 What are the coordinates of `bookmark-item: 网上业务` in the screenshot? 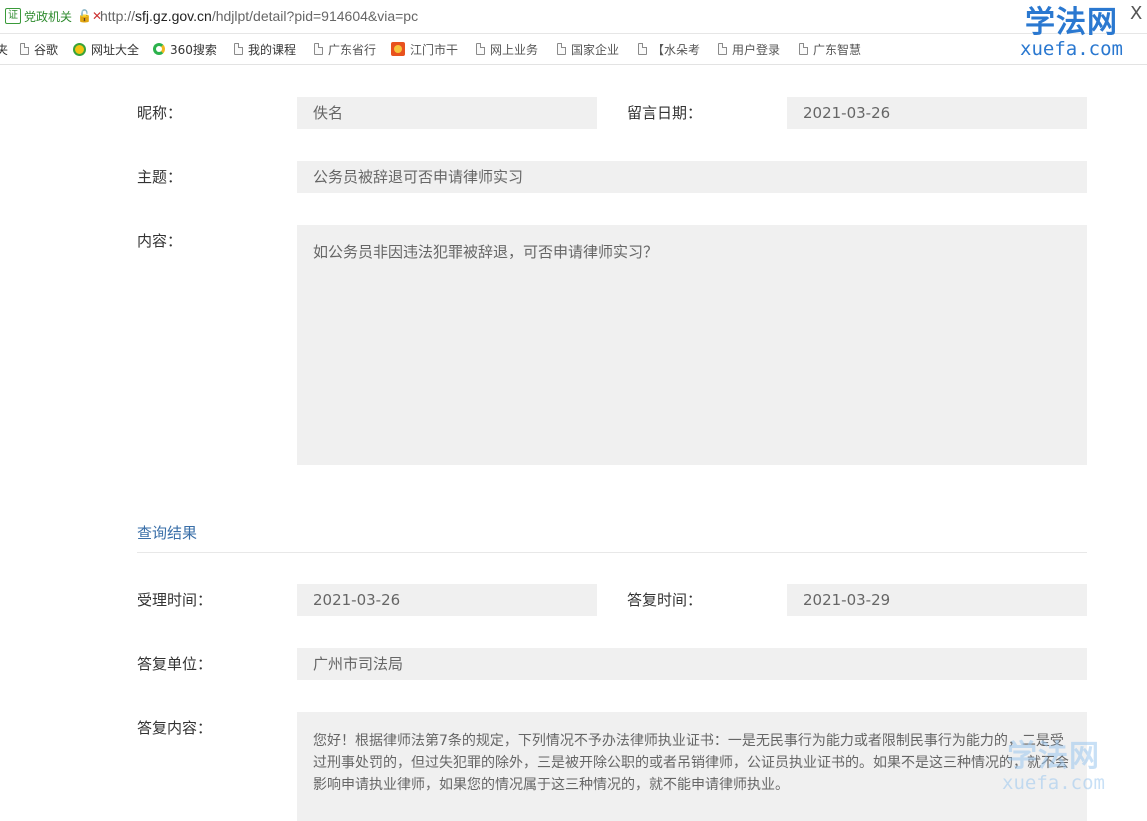 It's located at (507, 49).